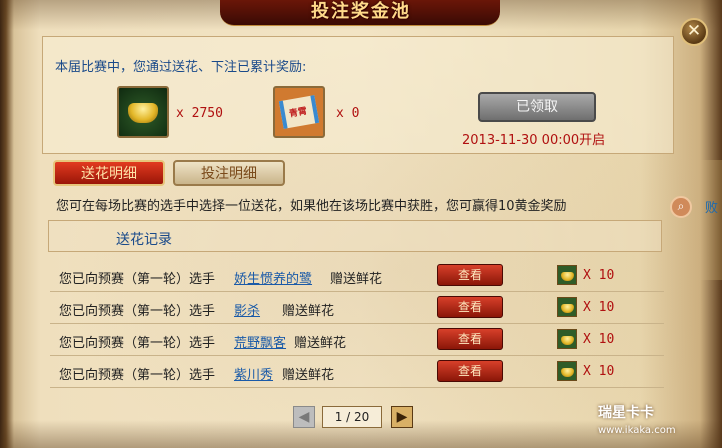 The width and height of the screenshot is (722, 448). I want to click on tab-bet-details: 投注明细, so click(229, 173).